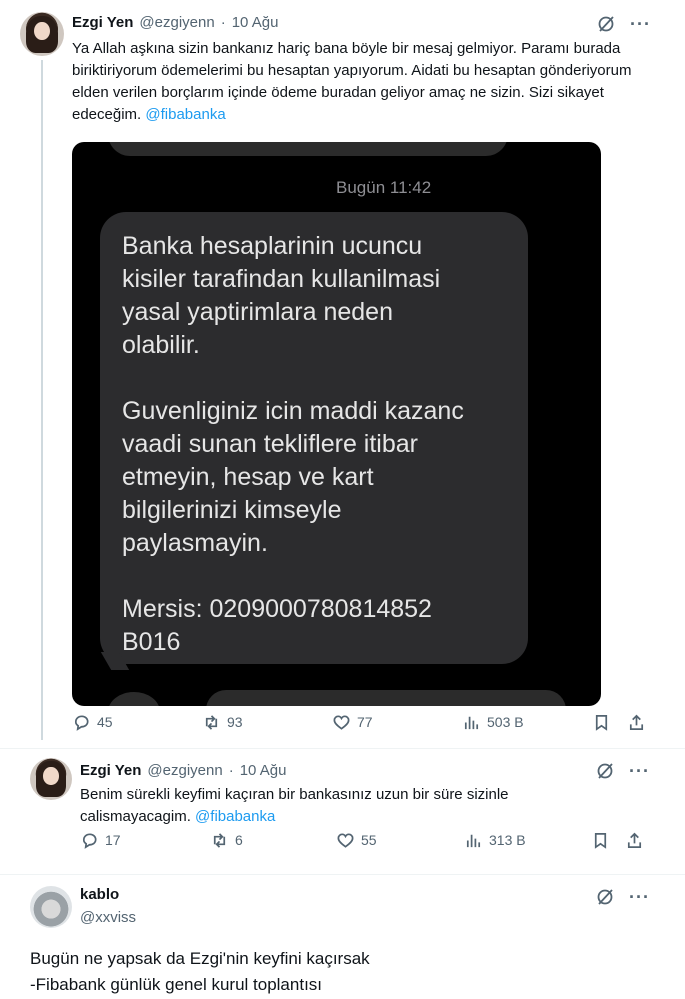 This screenshot has height=999, width=685. I want to click on repost-button: 6, so click(226, 840).